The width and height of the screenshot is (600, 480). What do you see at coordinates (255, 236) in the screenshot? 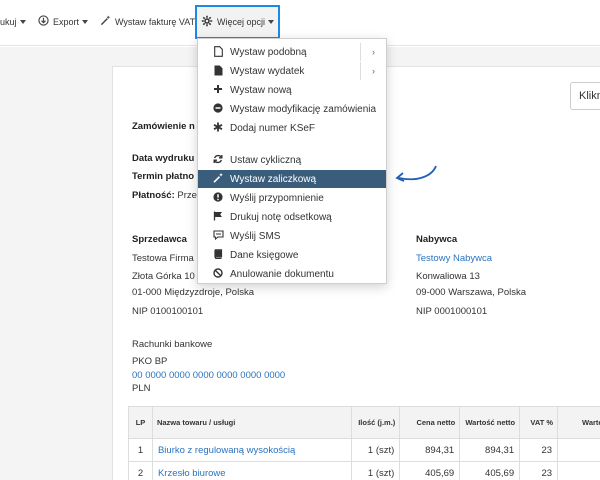
I see `menu-item-label: Wyślij SMS` at bounding box center [255, 236].